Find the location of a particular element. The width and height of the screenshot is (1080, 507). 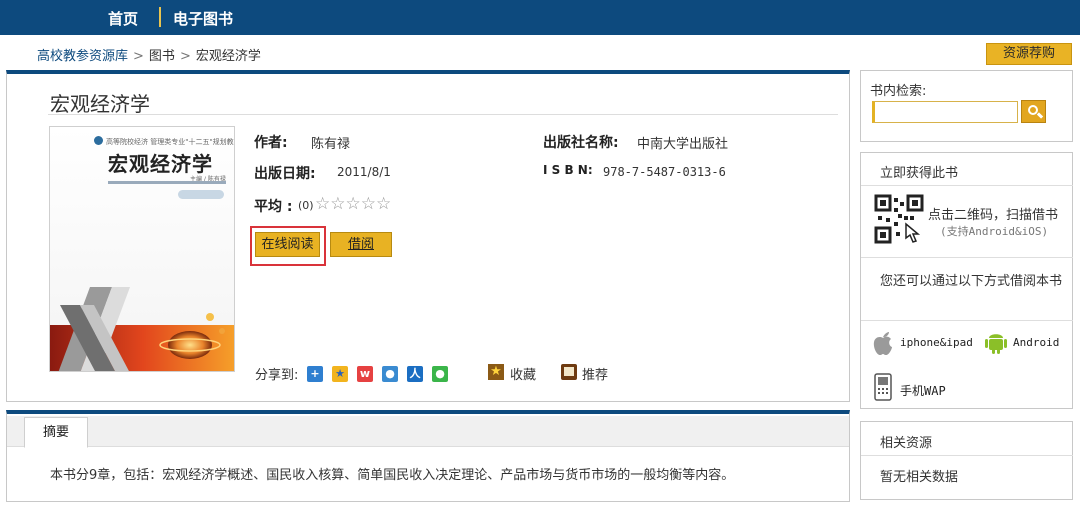

breadcrumb-bar: 高校教参资源库 > 图书 > 宏观经济学 is located at coordinates (540, 53).